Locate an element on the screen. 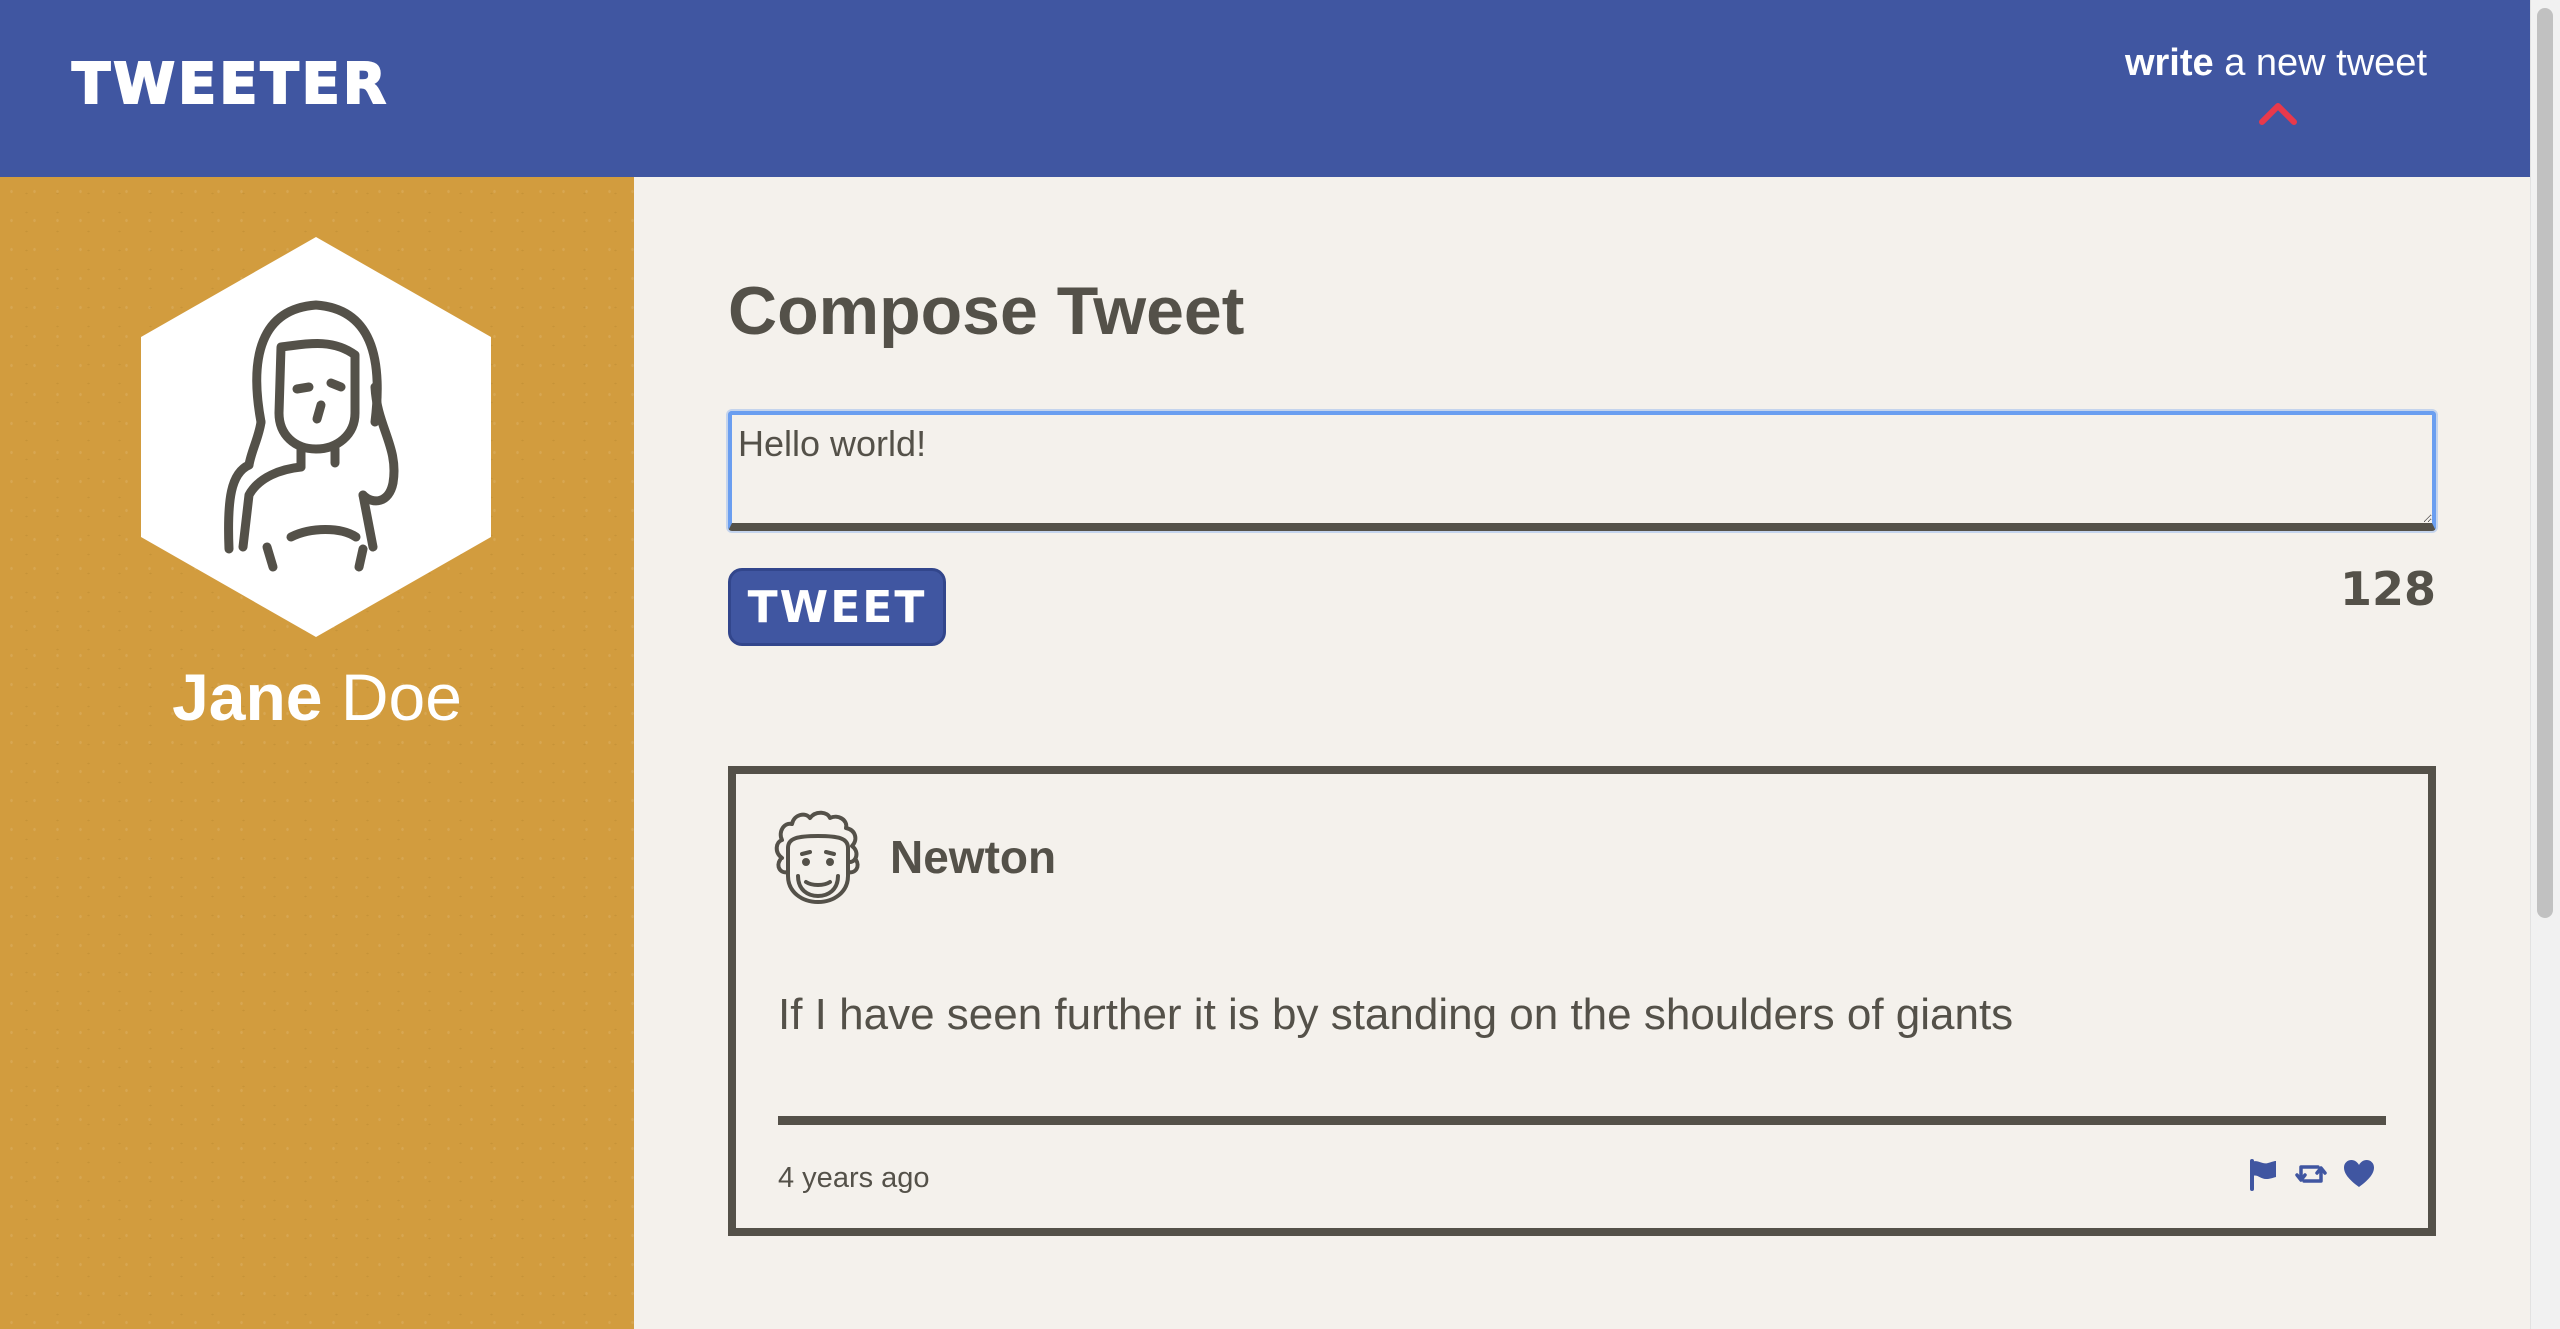 The height and width of the screenshot is (1329, 2560). retweet-icon is located at coordinates (2311, 1174).